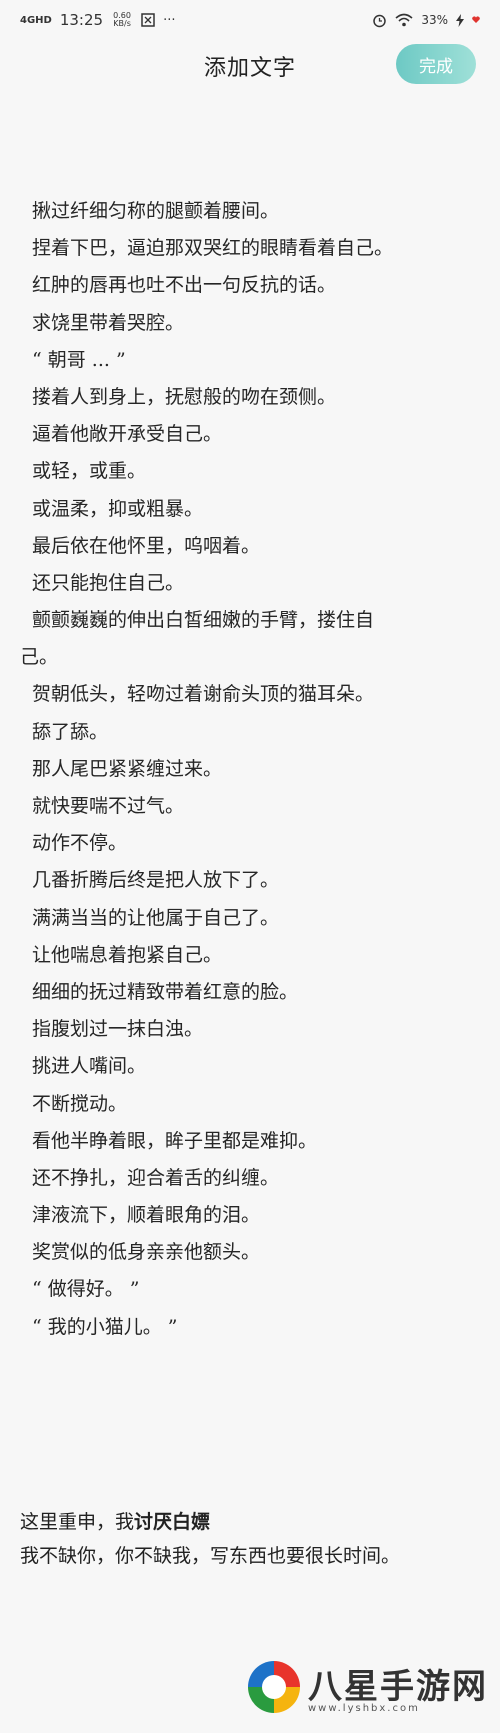 Image resolution: width=500 pixels, height=1733 pixels. What do you see at coordinates (175, 1140) in the screenshot?
I see `text-line: 看他半睁着眼，眸子里都是难抑。` at bounding box center [175, 1140].